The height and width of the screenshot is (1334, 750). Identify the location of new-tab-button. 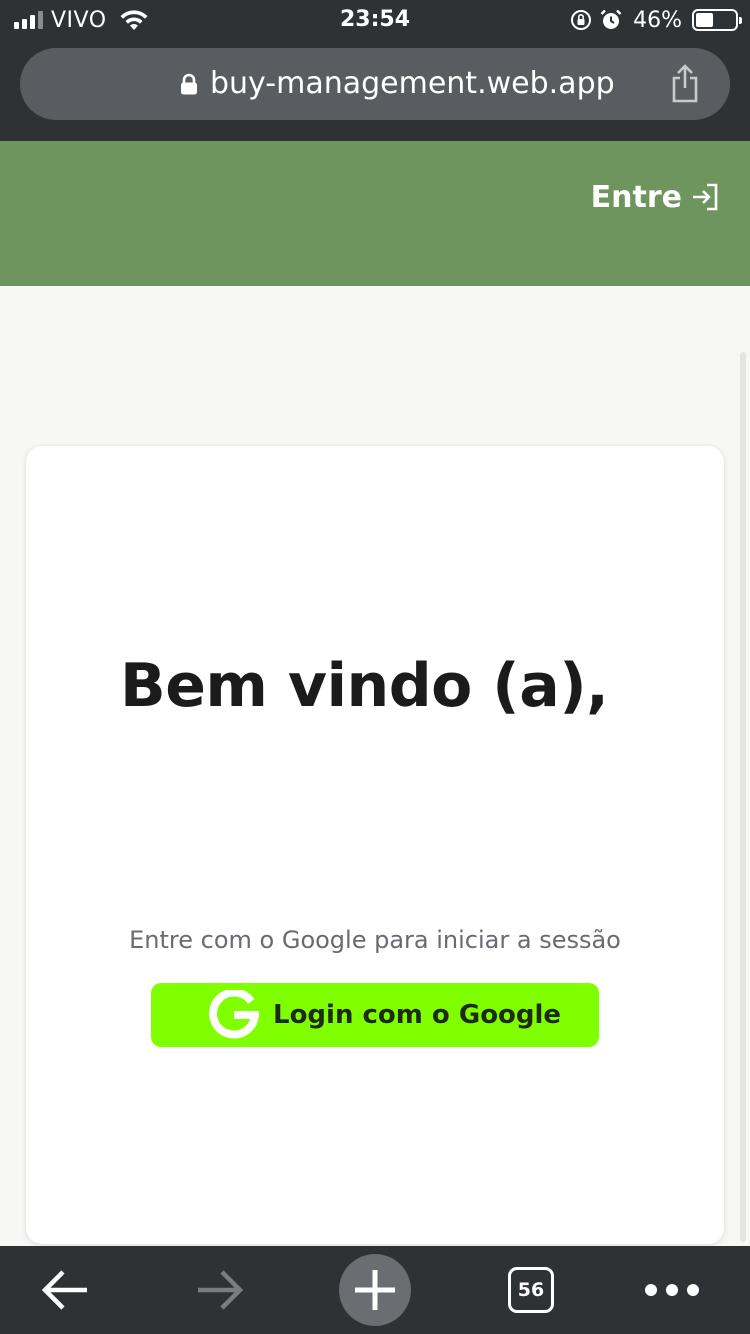
(375, 1290).